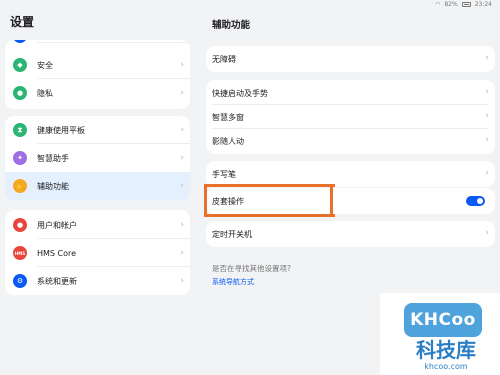 The image size is (500, 375). Describe the element at coordinates (53, 158) in the screenshot. I see `sidebar-item-label: 智慧助手` at that location.